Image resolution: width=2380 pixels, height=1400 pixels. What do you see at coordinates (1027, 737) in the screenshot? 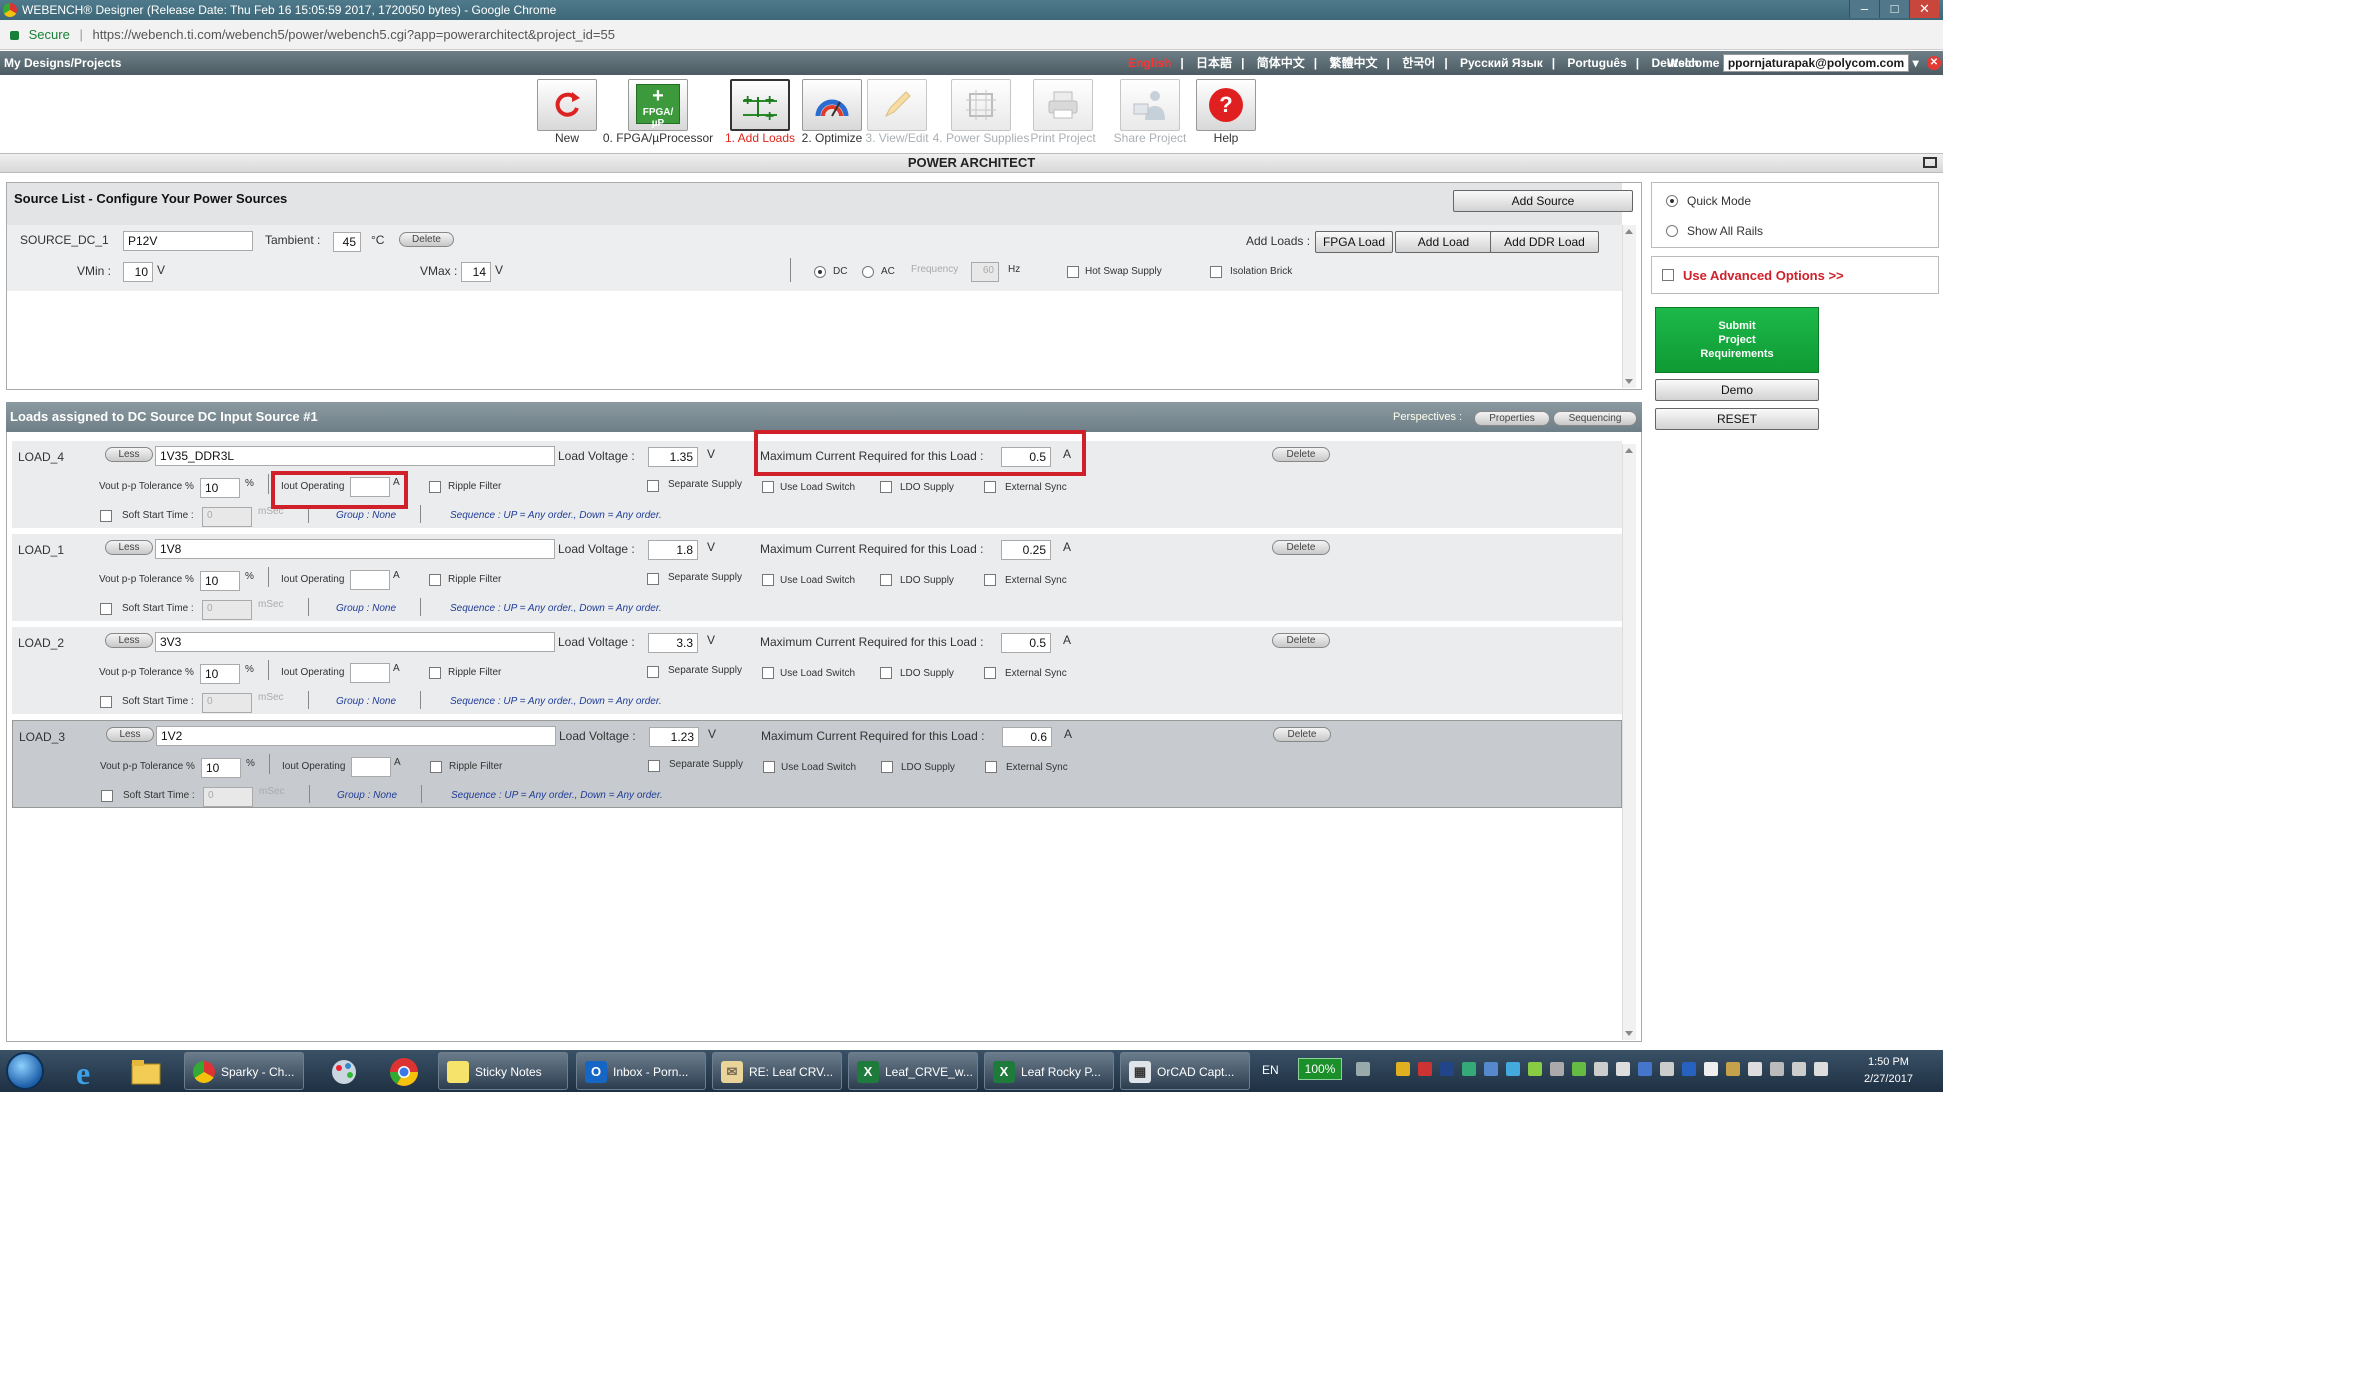
I see `max-current-input: 0.6` at bounding box center [1027, 737].